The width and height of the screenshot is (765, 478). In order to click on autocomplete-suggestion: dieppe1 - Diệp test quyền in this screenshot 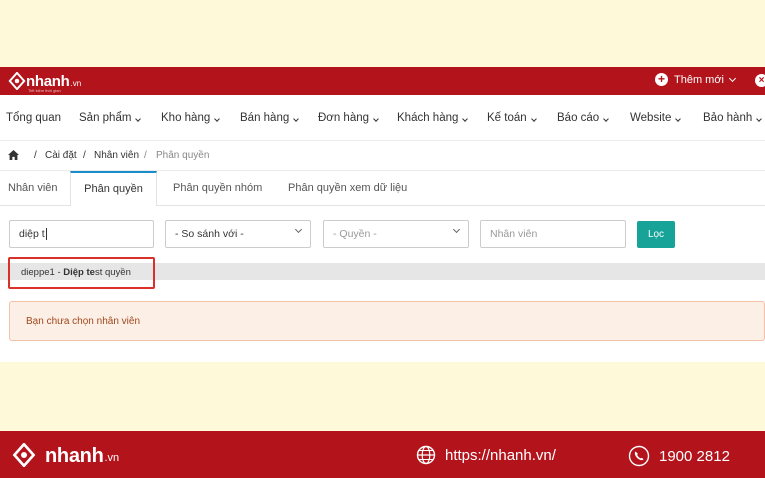, I will do `click(81, 273)`.